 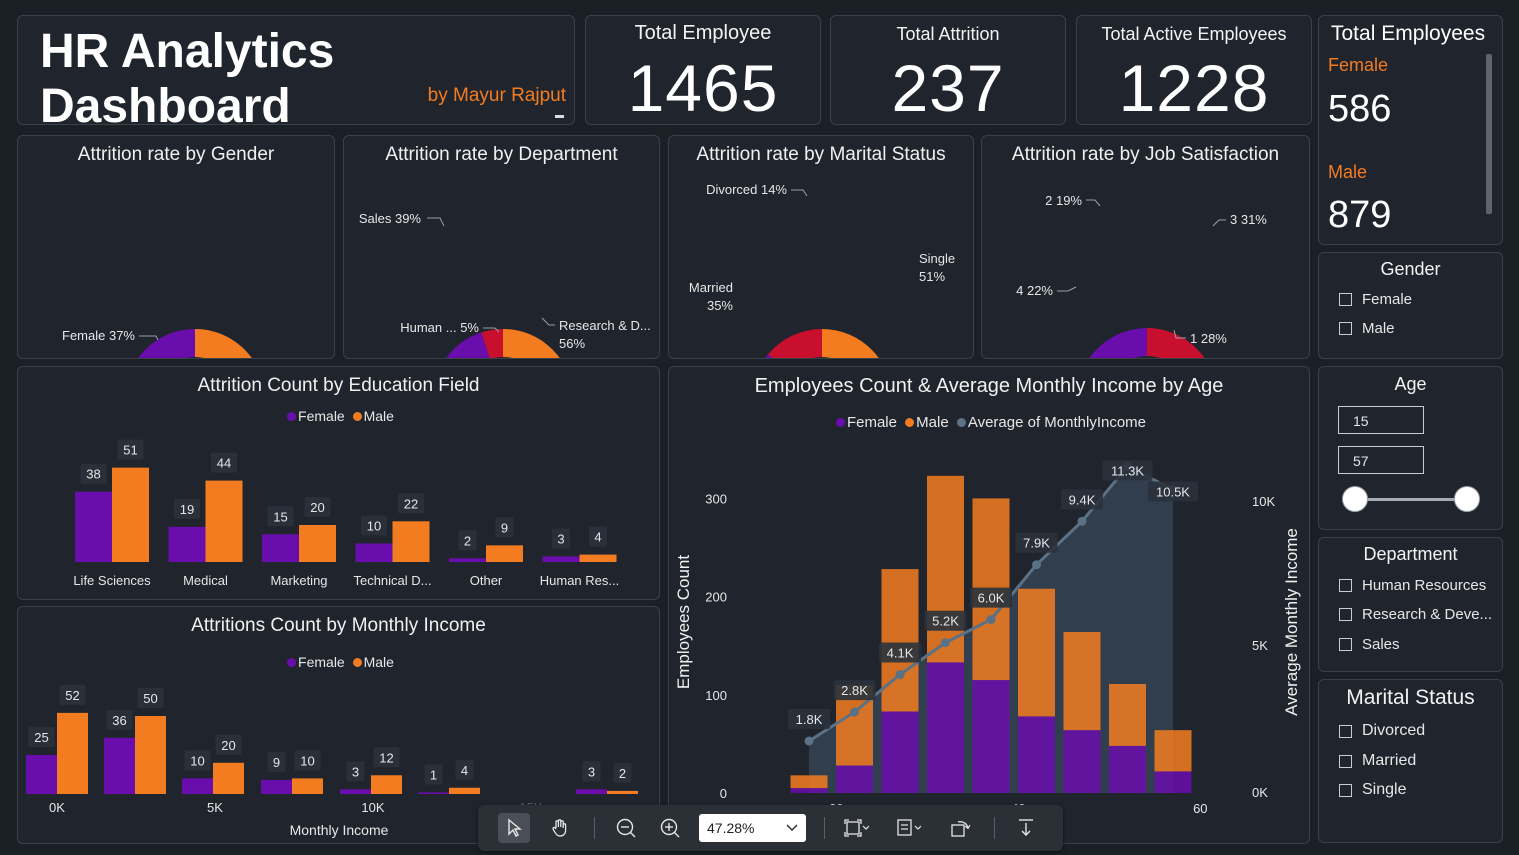 I want to click on kpi-value: 237, so click(x=948, y=88).